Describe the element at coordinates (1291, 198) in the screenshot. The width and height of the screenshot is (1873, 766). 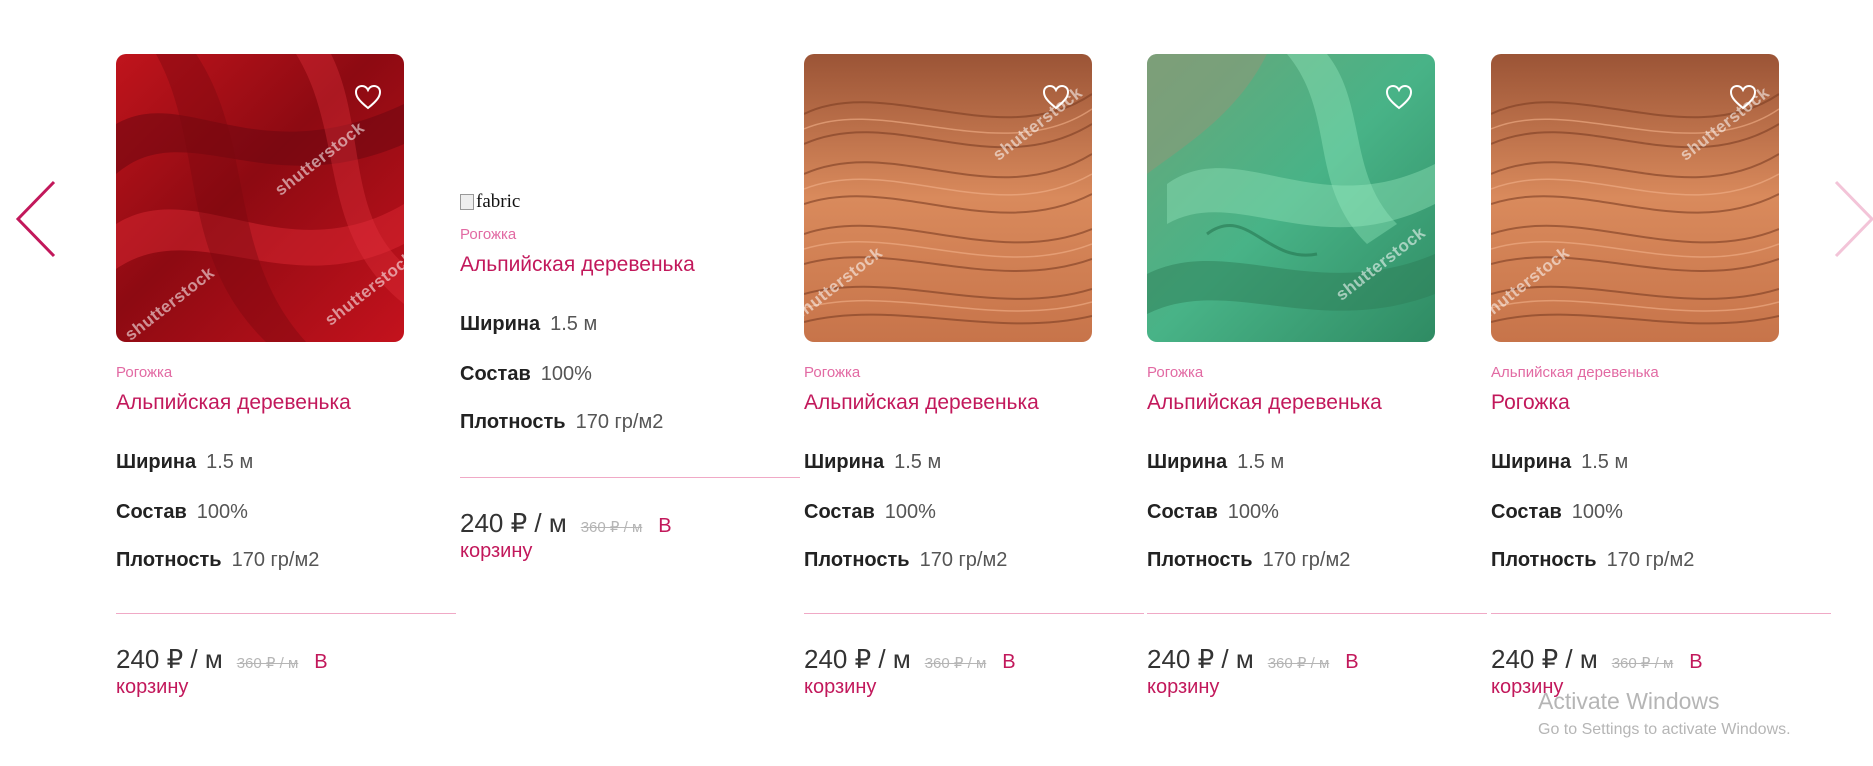
I see `product-image: shutterstock` at that location.